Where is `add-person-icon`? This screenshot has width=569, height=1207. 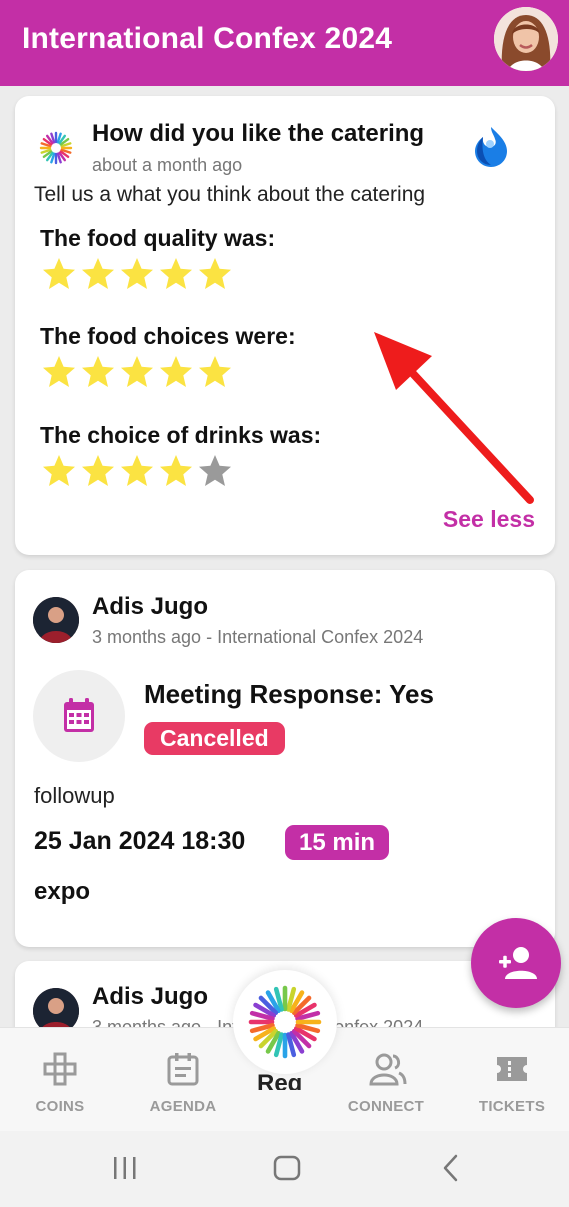 add-person-icon is located at coordinates (518, 963).